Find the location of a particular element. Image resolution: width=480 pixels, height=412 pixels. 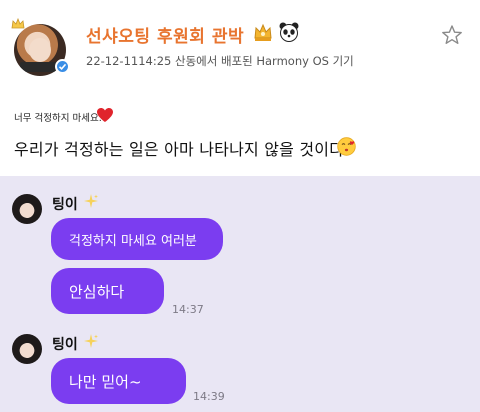

heart-icon is located at coordinates (105, 115).